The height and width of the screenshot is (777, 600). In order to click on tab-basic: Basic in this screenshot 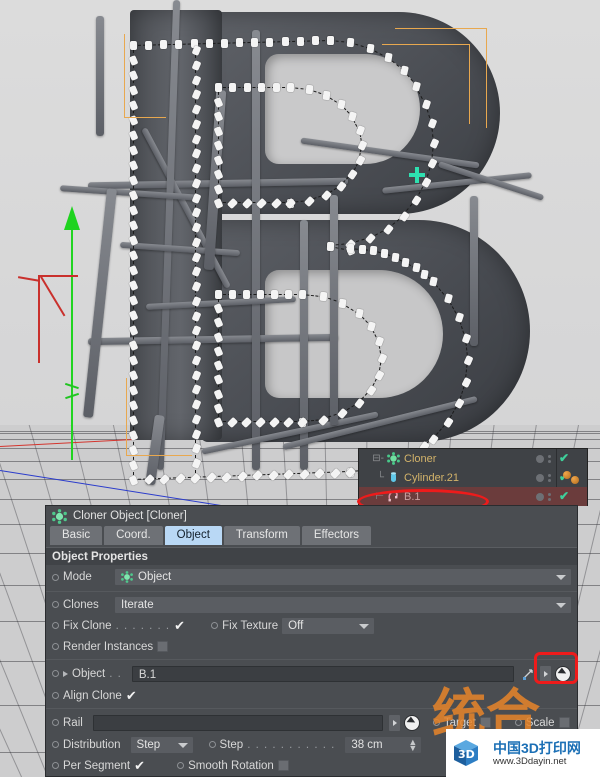, I will do `click(76, 535)`.